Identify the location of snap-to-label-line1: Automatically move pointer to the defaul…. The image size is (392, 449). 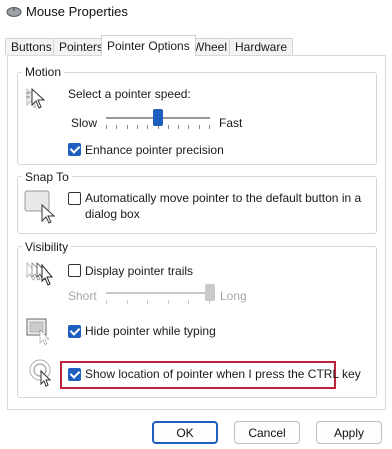
(223, 198).